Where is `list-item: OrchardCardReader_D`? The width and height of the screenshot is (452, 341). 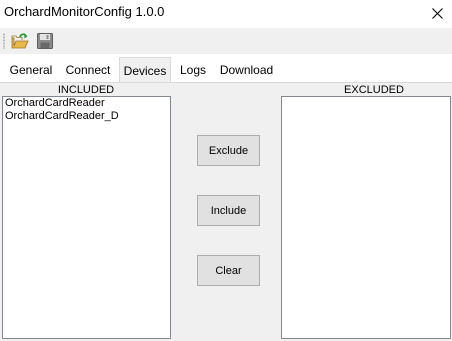 list-item: OrchardCardReader_D is located at coordinates (86, 116).